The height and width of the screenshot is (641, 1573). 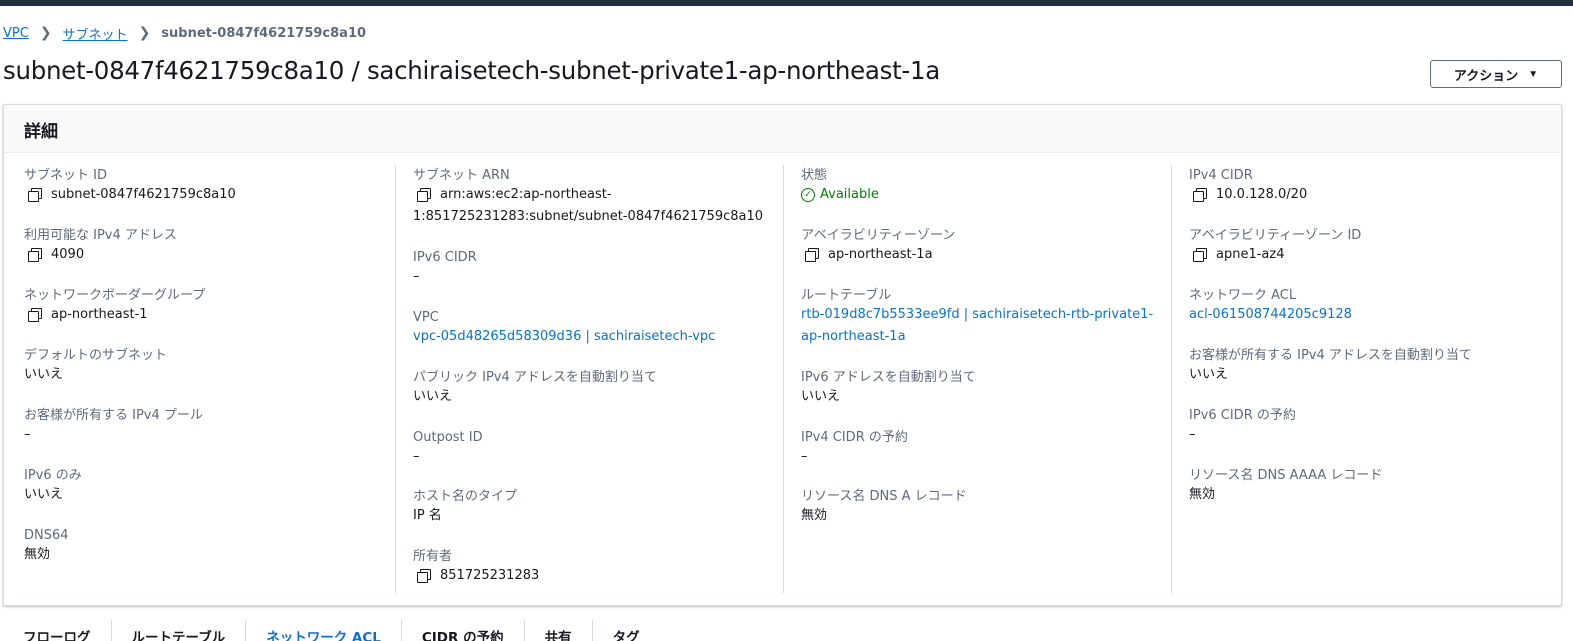 I want to click on field-subnet-id: サブネット ID subnet-0847f4621759c8a10, so click(x=130, y=186).